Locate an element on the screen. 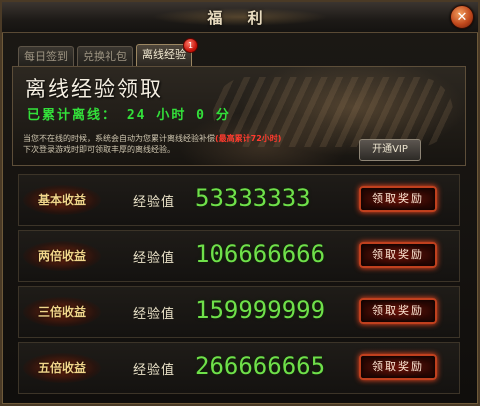 The height and width of the screenshot is (406, 480). offline-duration: 已累计离线： 24 小时 0 分 is located at coordinates (129, 113).